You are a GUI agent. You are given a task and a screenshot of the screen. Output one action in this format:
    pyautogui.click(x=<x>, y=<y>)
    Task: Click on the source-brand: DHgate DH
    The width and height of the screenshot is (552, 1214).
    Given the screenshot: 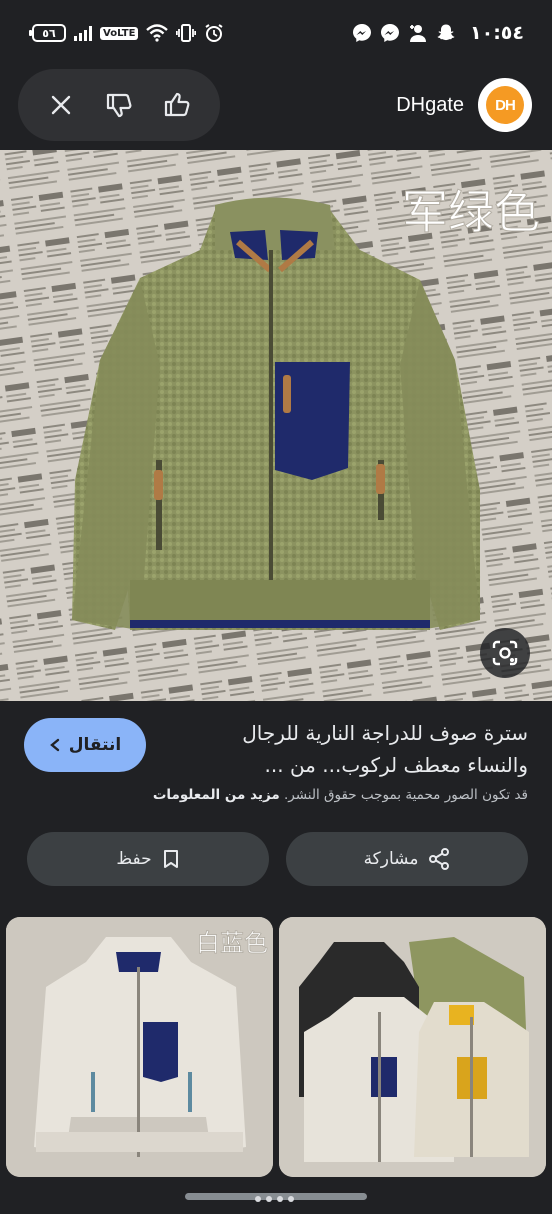 What is the action you would take?
    pyautogui.click(x=464, y=105)
    